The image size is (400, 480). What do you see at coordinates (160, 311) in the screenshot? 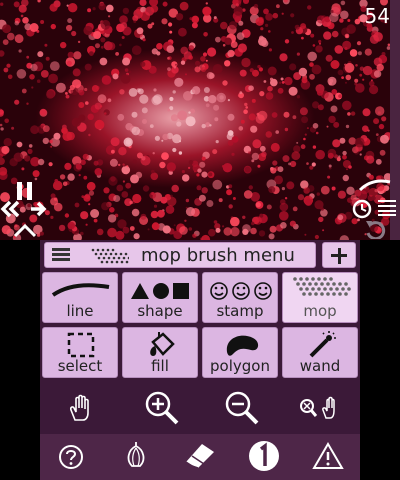
I see `tool-label: shape` at bounding box center [160, 311].